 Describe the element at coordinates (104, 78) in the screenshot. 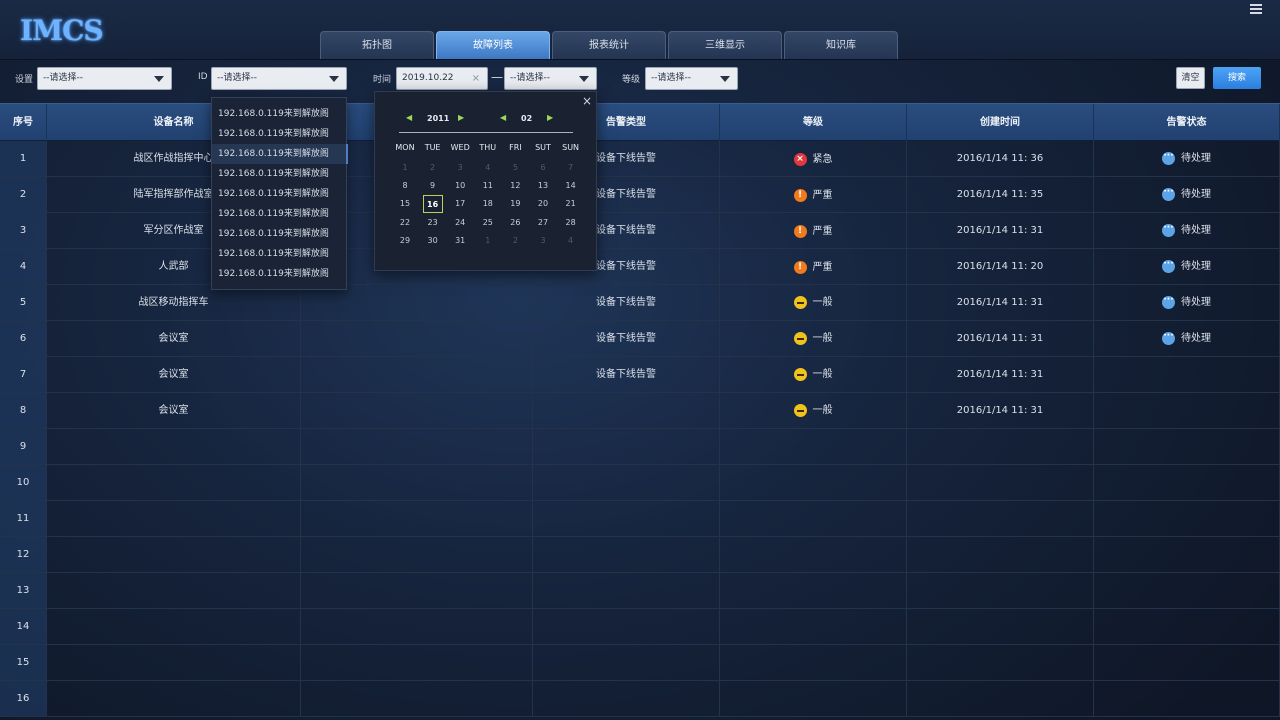

I see `device-select: --请选择--` at that location.